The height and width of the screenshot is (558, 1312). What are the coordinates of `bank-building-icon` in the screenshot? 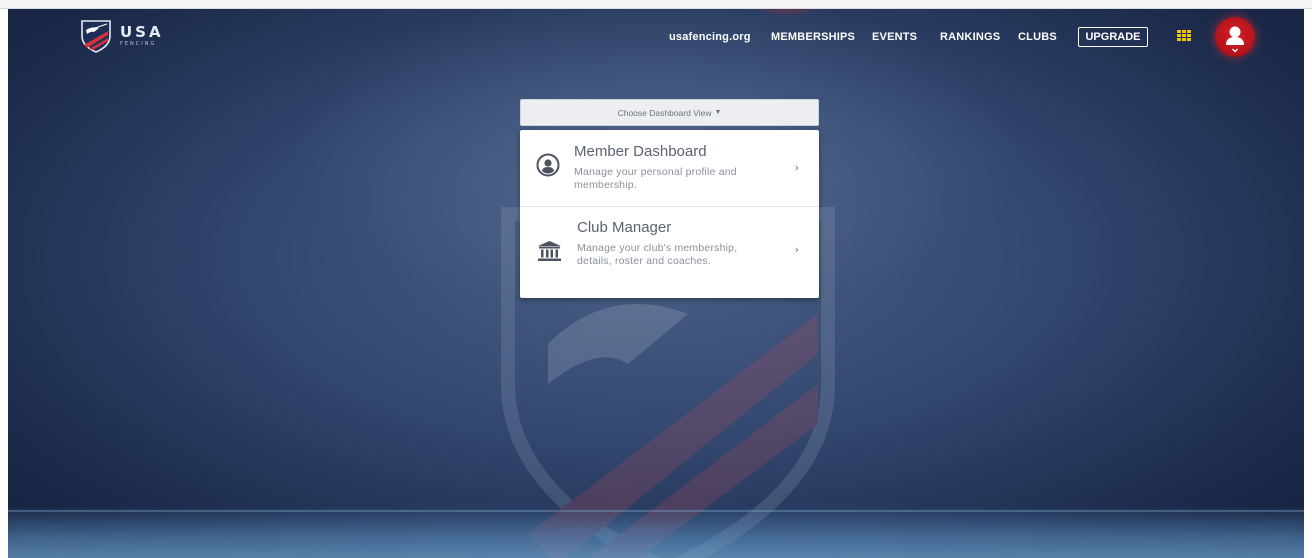 It's located at (549, 251).